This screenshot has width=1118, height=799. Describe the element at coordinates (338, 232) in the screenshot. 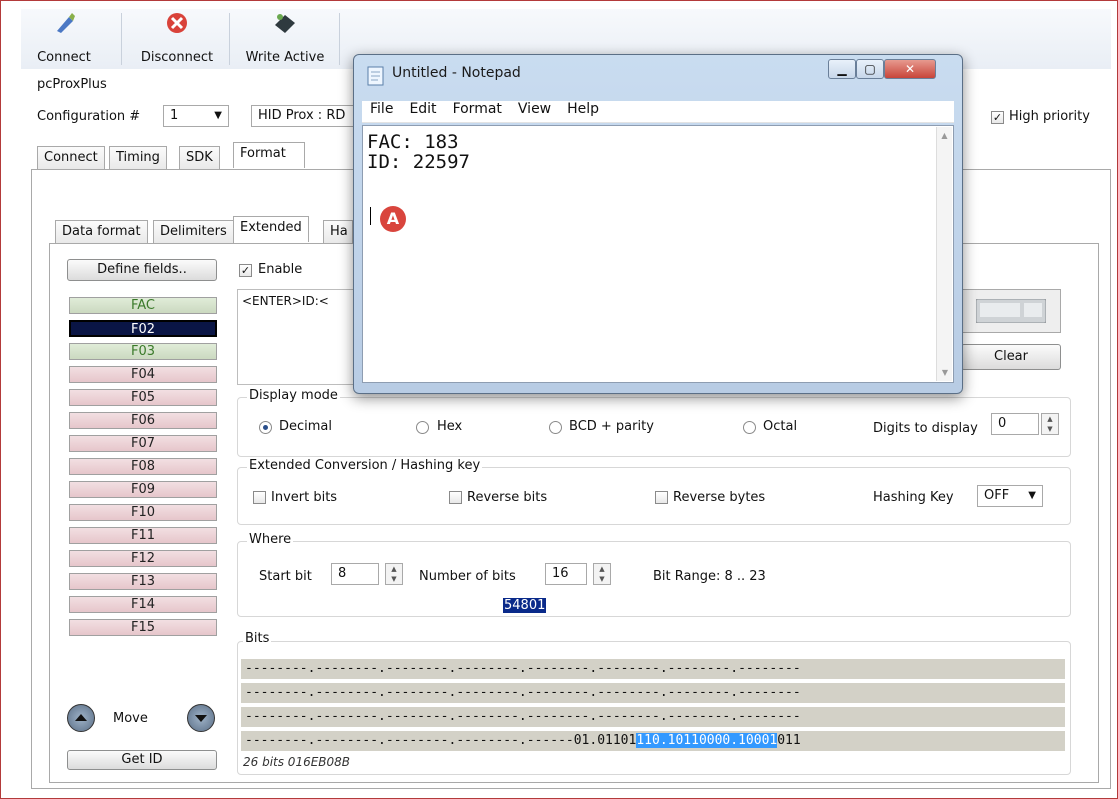

I see `tab-hashing: Ha` at that location.